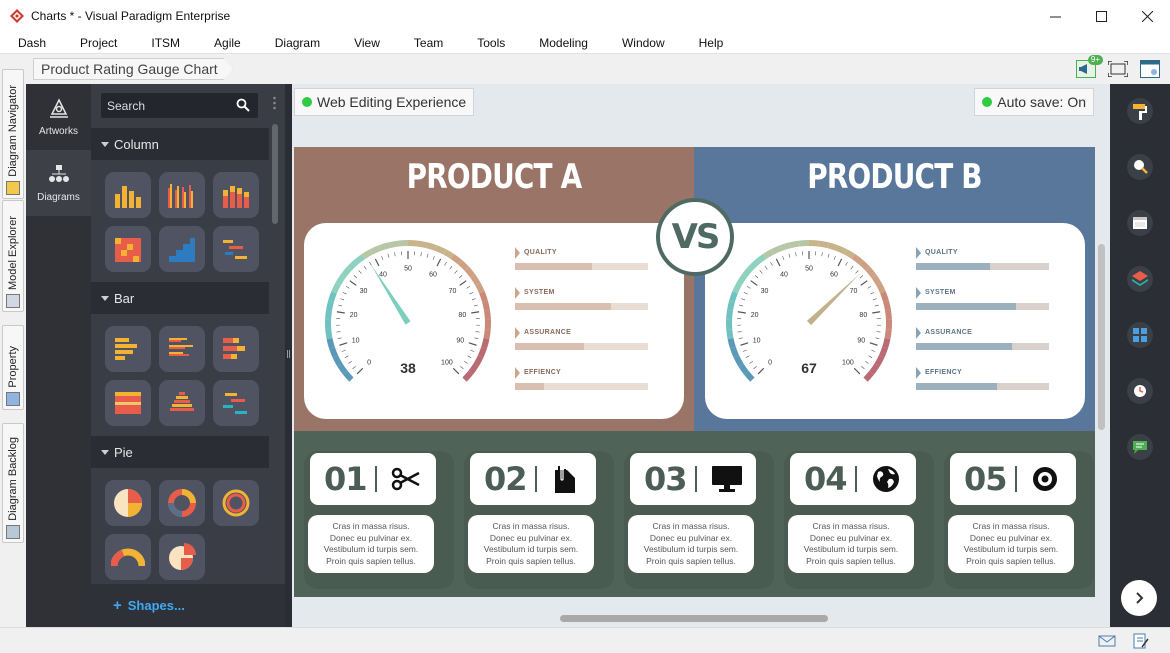  What do you see at coordinates (182, 557) in the screenshot?
I see `shape-exploded-pie-chart` at bounding box center [182, 557].